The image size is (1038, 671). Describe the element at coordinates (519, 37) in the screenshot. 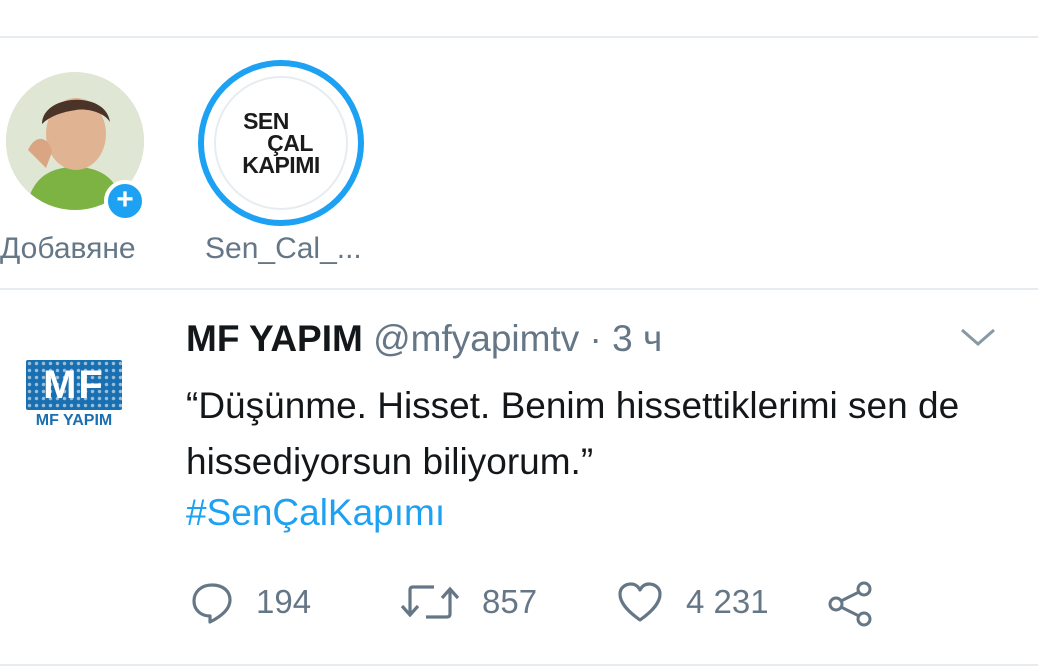

I see `top-divider` at that location.